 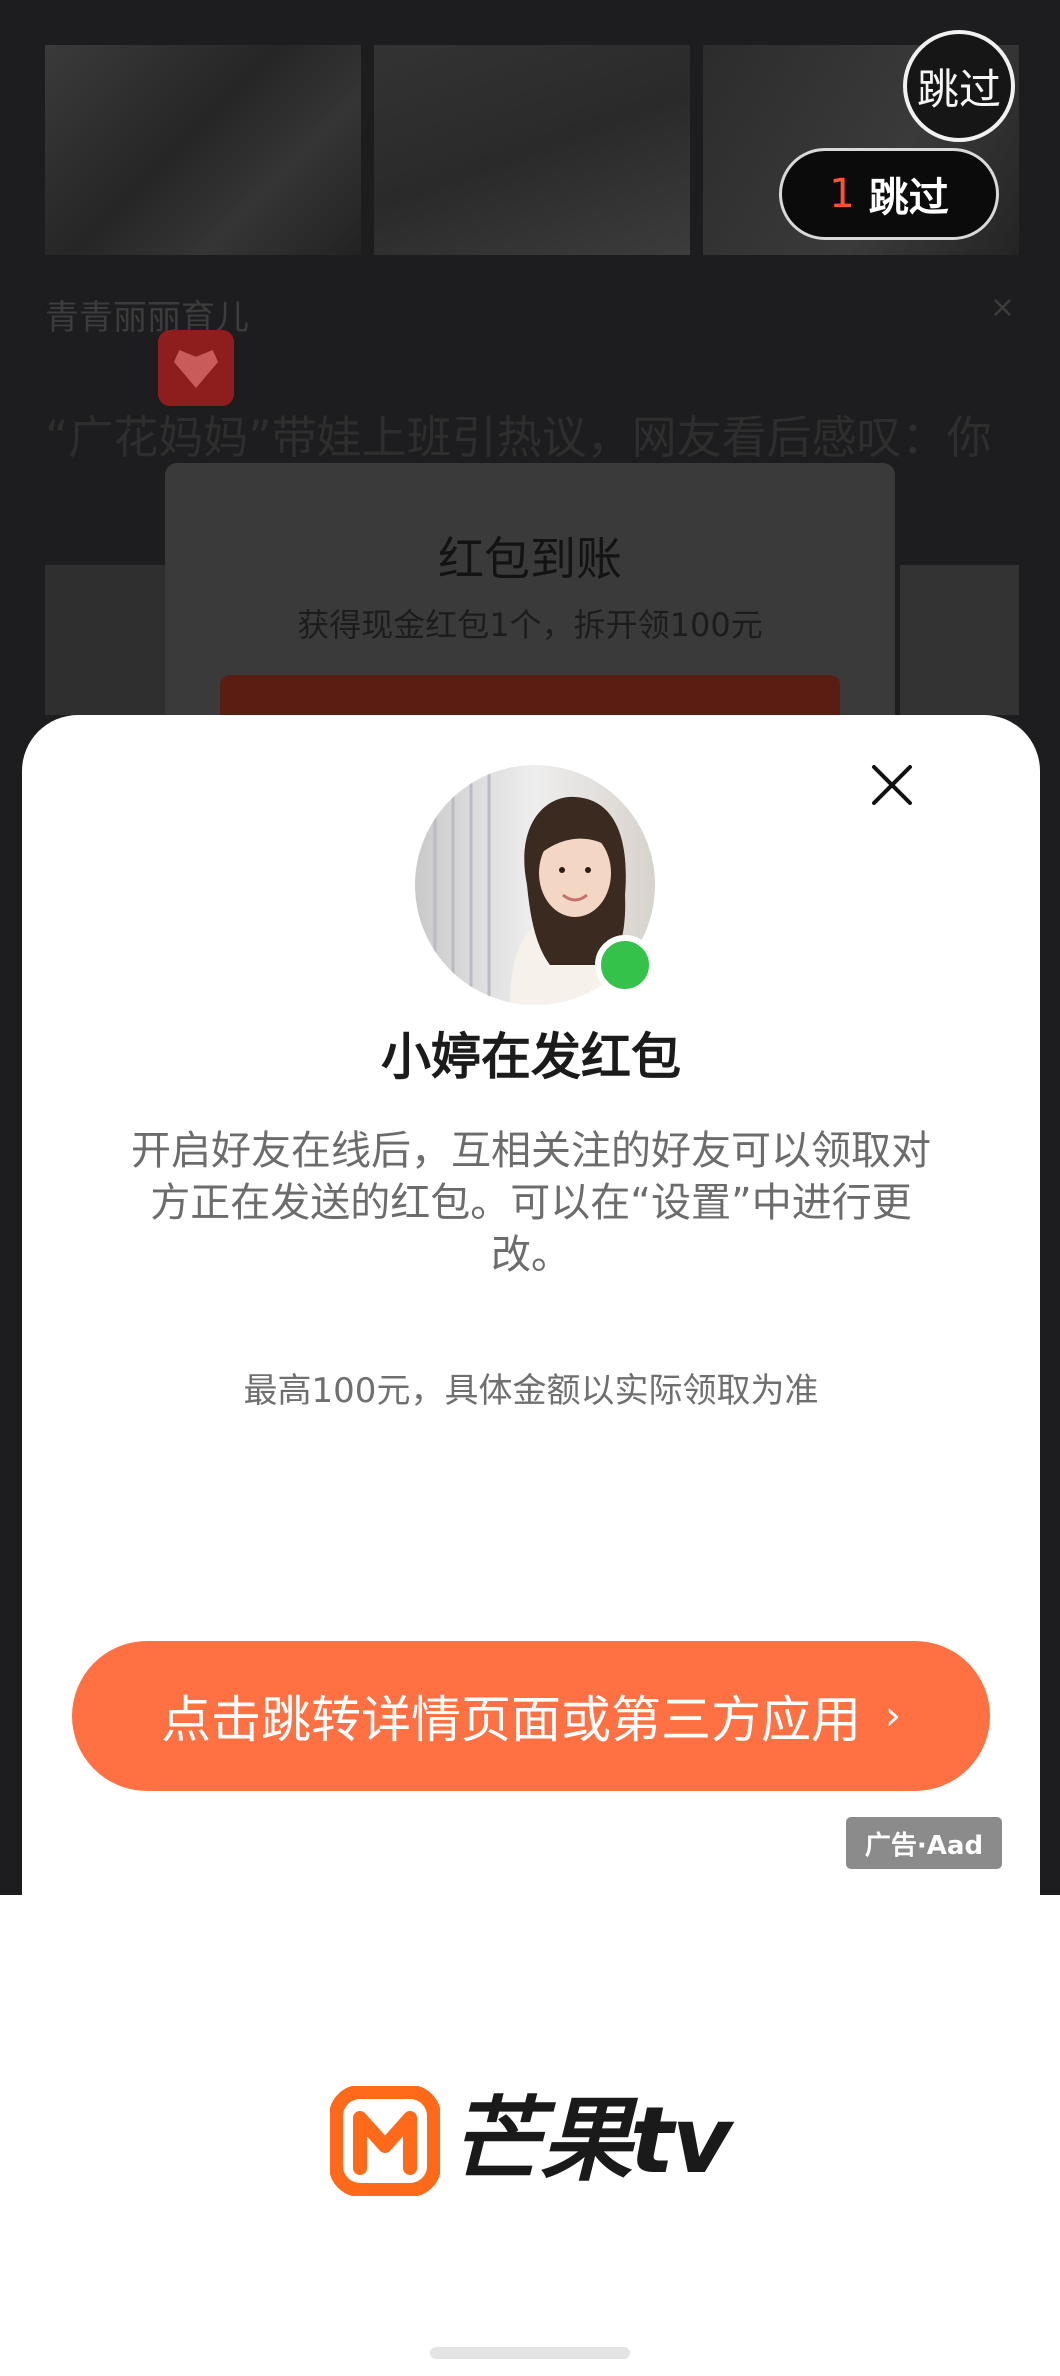 What do you see at coordinates (908, 198) in the screenshot?
I see `skip-pill-label: 跳过` at bounding box center [908, 198].